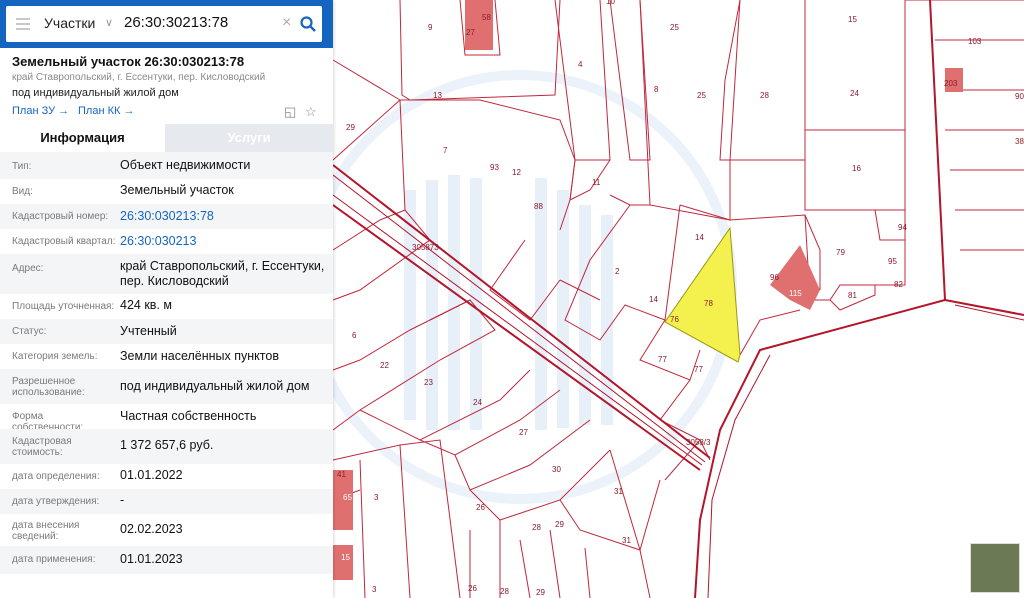 This screenshot has height=598, width=1024. Describe the element at coordinates (99, 111) in the screenshot. I see `plan-kk-label: План КК` at that location.